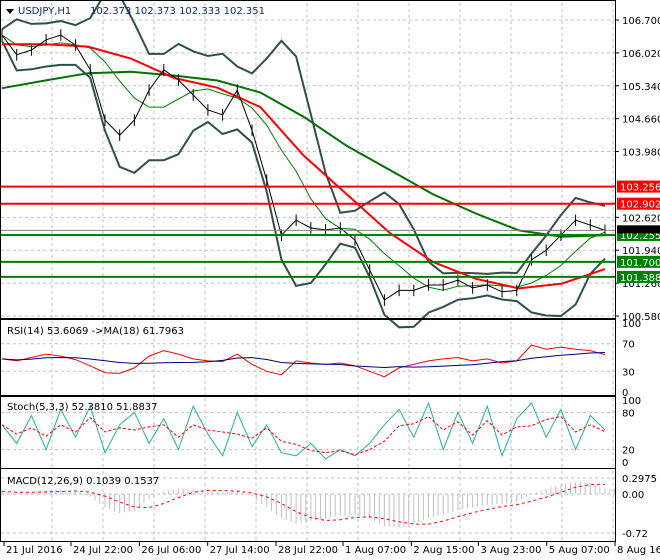 The height and width of the screenshot is (560, 660). I want to click on macd-signal-line, so click(303, 504).